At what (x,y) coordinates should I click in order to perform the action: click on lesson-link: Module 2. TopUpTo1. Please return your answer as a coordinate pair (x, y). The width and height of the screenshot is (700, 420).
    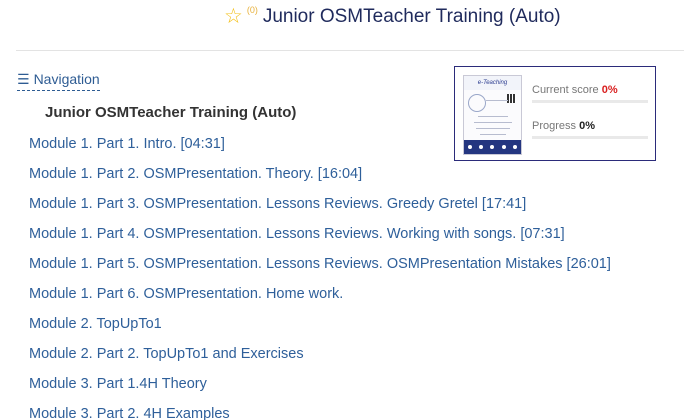
    Looking at the image, I should click on (320, 329).